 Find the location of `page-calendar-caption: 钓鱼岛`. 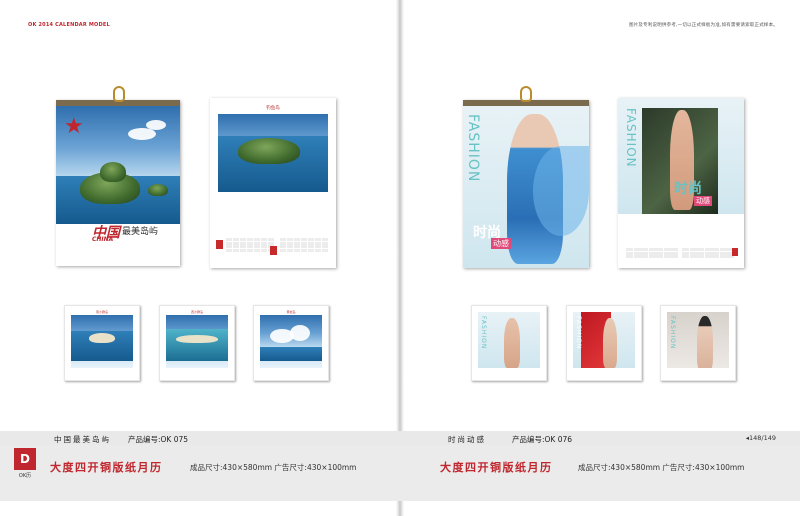

page-calendar-caption: 钓鱼岛 is located at coordinates (273, 108).